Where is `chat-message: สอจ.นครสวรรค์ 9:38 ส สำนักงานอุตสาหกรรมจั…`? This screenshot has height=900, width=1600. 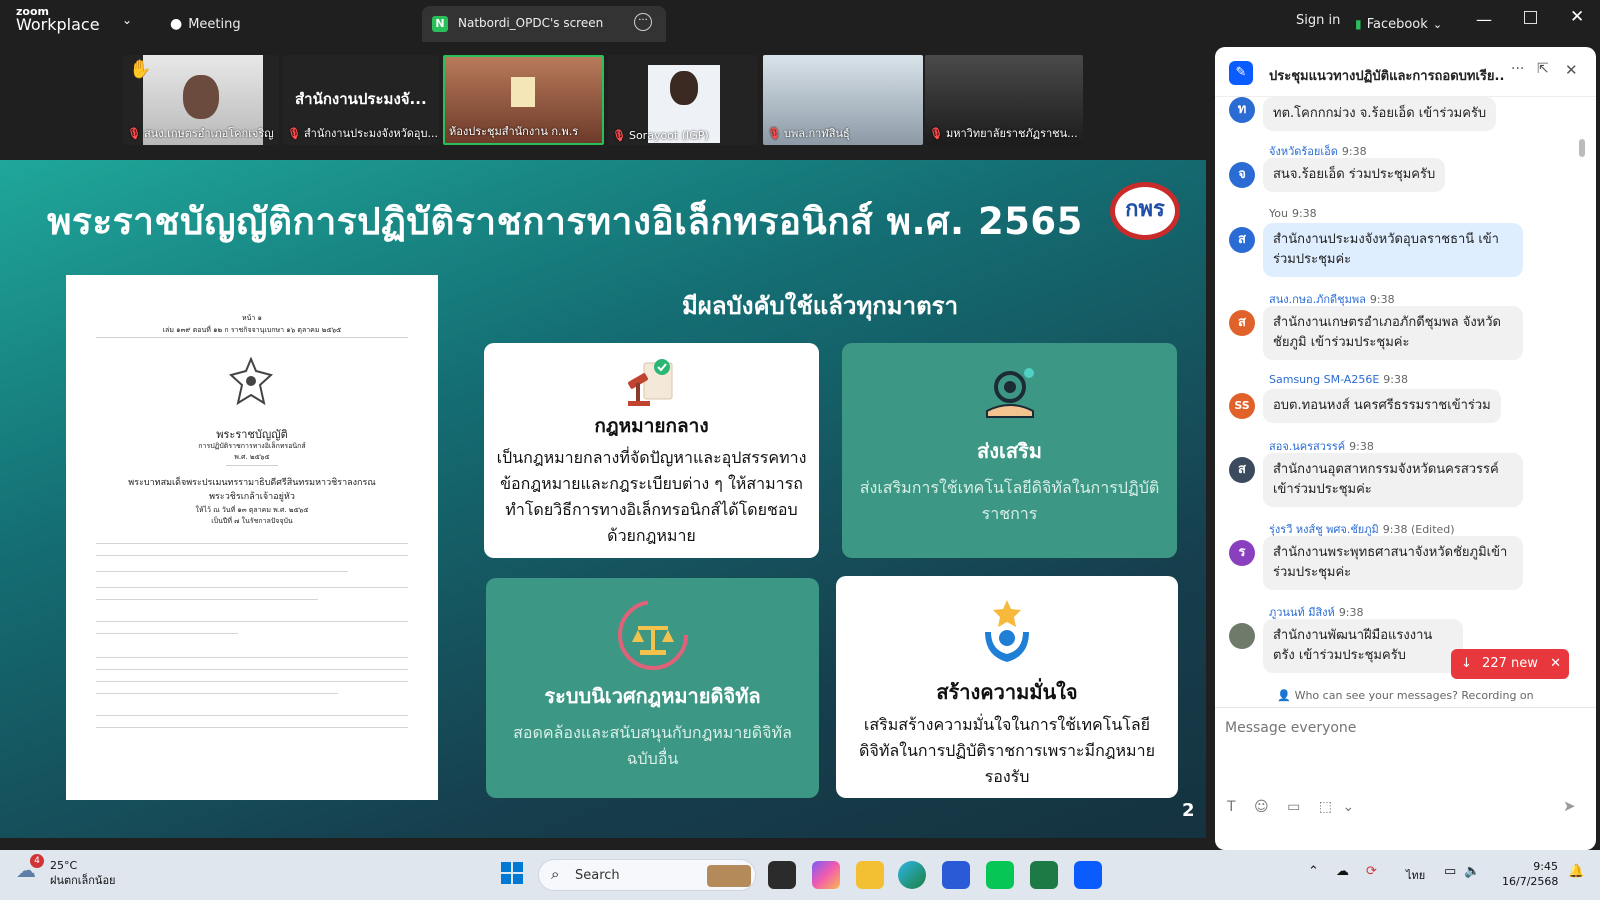 chat-message: สอจ.นครสวรรค์ 9:38 ส สำนักงานอุตสาหกรรมจั… is located at coordinates (1405, 477).